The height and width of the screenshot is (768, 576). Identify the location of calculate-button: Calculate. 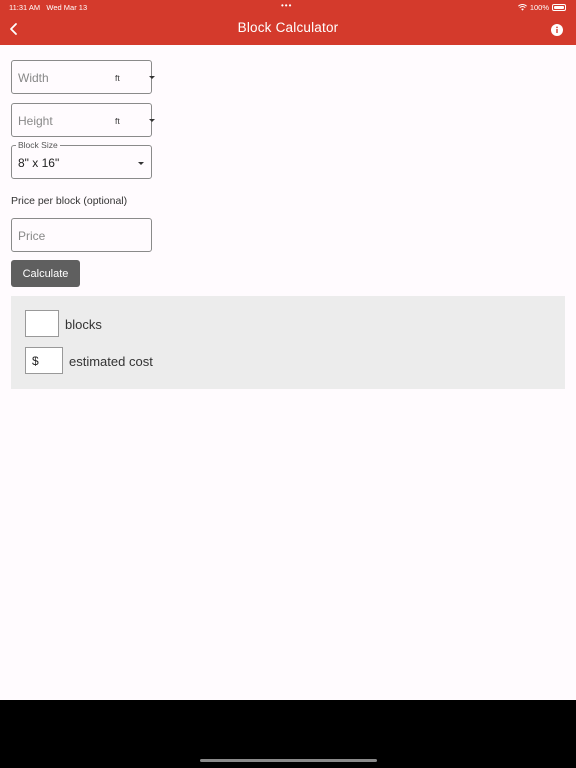
(45, 273).